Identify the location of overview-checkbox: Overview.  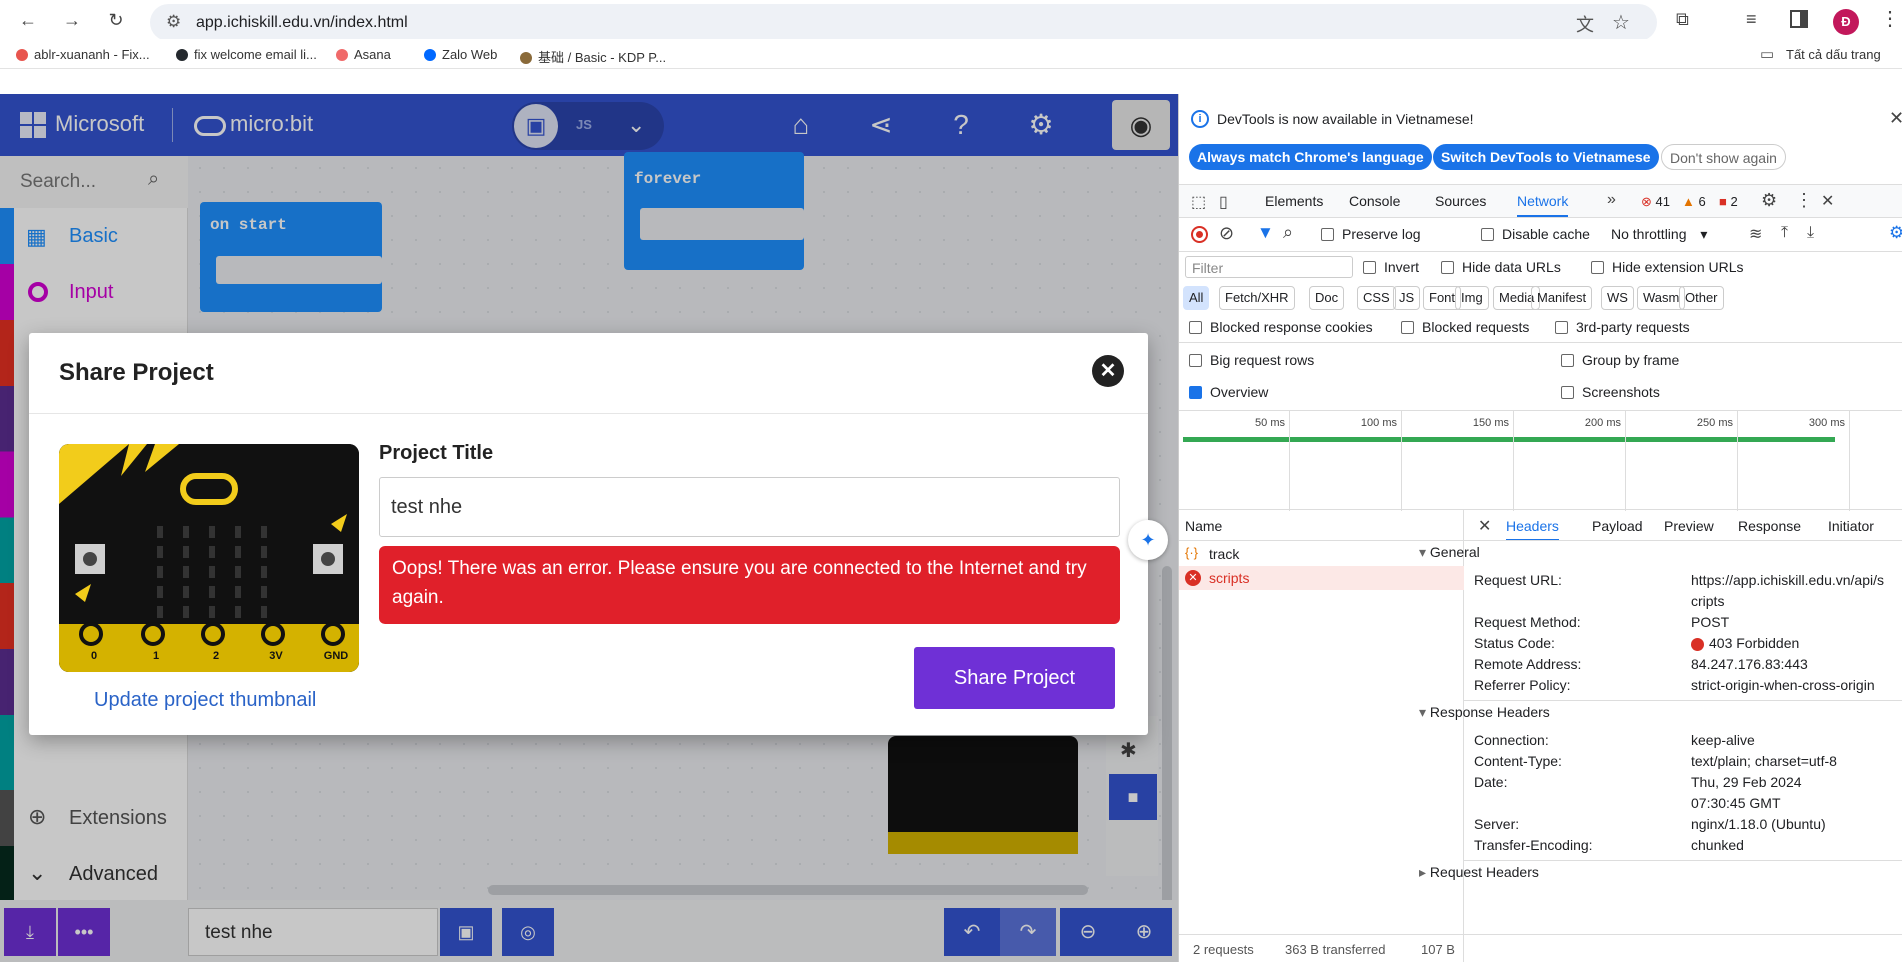
(1228, 392).